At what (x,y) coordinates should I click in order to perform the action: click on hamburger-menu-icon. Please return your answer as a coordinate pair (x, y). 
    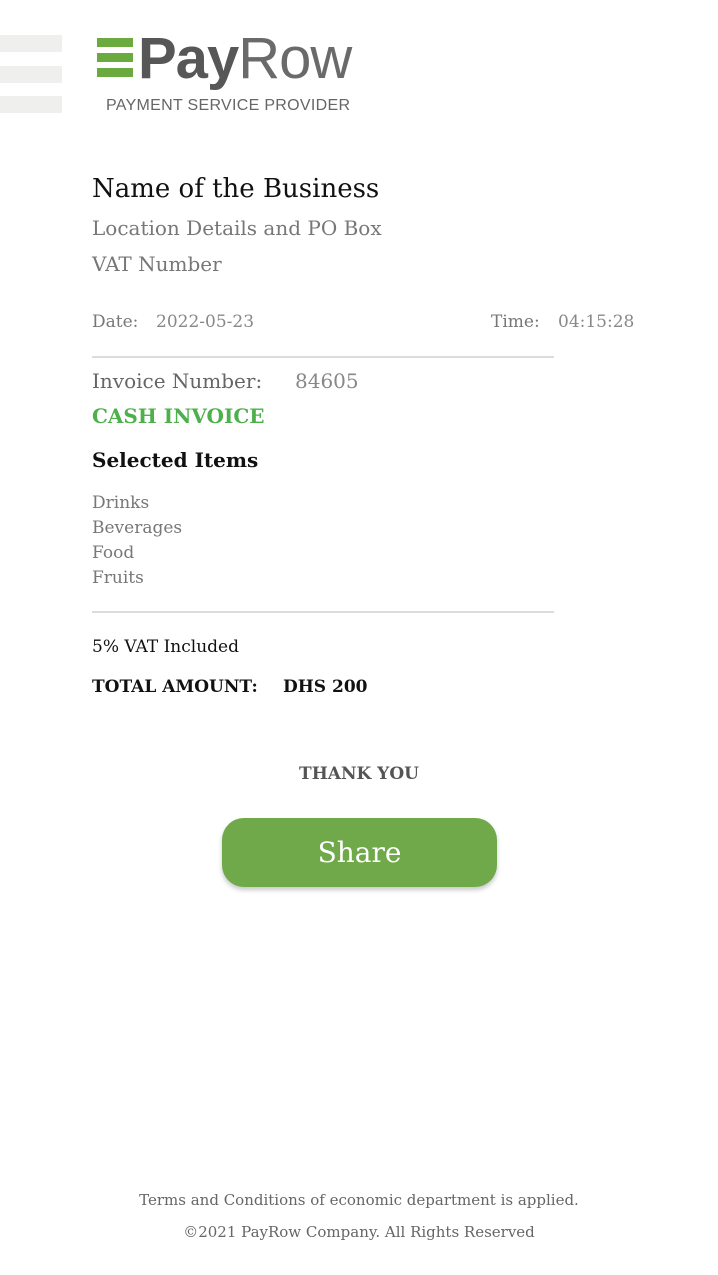
    Looking at the image, I should click on (31, 74).